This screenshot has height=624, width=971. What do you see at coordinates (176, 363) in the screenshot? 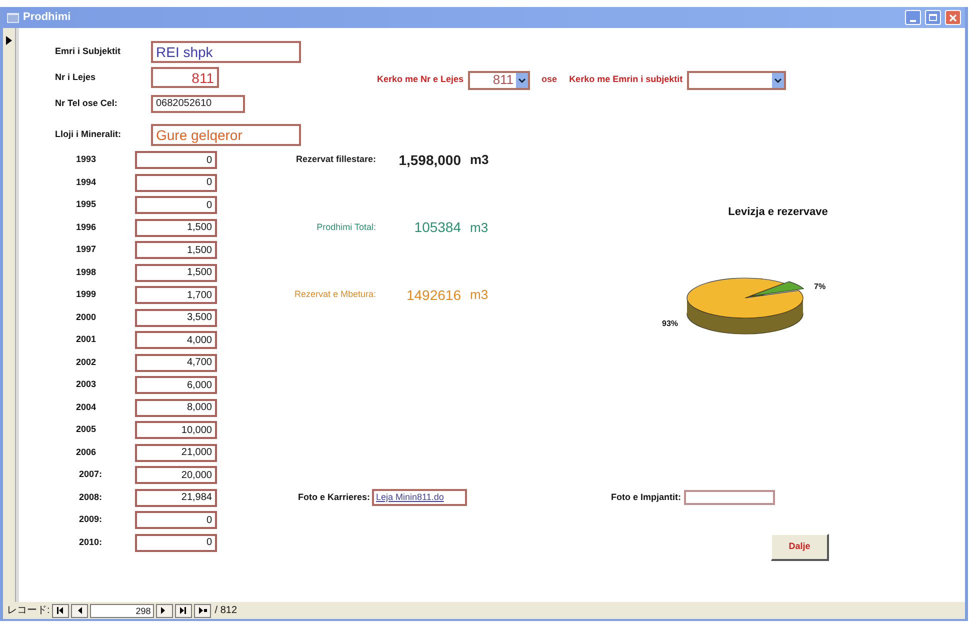
I see `production-field: 4,700` at bounding box center [176, 363].